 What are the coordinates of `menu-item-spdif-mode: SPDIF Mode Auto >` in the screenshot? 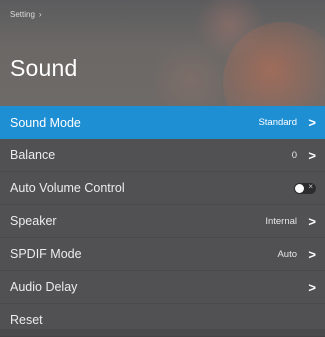 It's located at (162, 254).